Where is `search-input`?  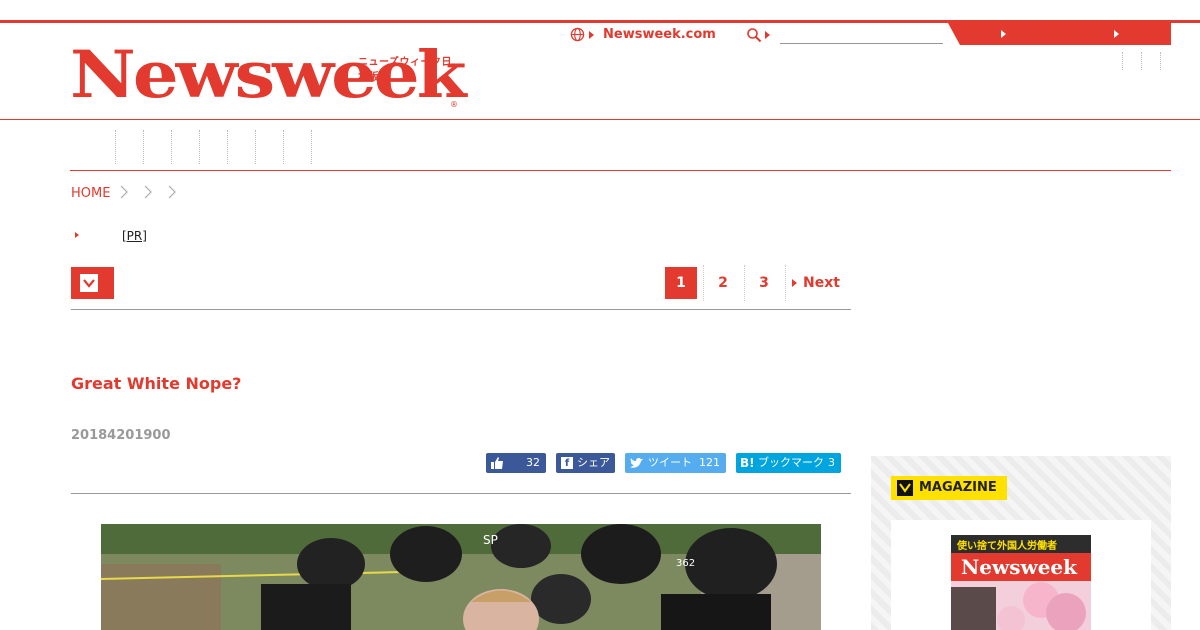
search-input is located at coordinates (861, 36).